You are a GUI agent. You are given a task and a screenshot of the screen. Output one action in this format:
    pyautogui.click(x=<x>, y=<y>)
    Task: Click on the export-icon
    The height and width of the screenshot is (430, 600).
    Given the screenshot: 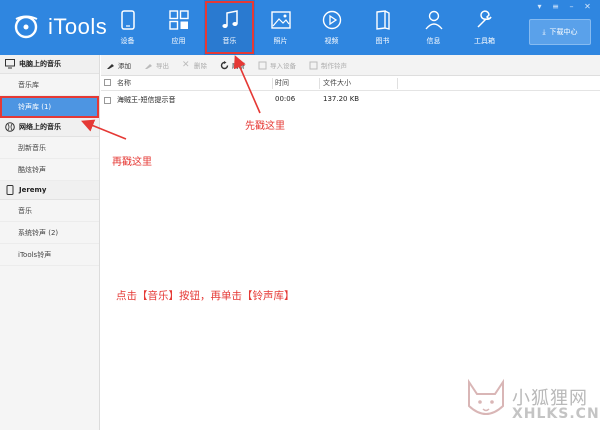 What is the action you would take?
    pyautogui.click(x=148, y=65)
    